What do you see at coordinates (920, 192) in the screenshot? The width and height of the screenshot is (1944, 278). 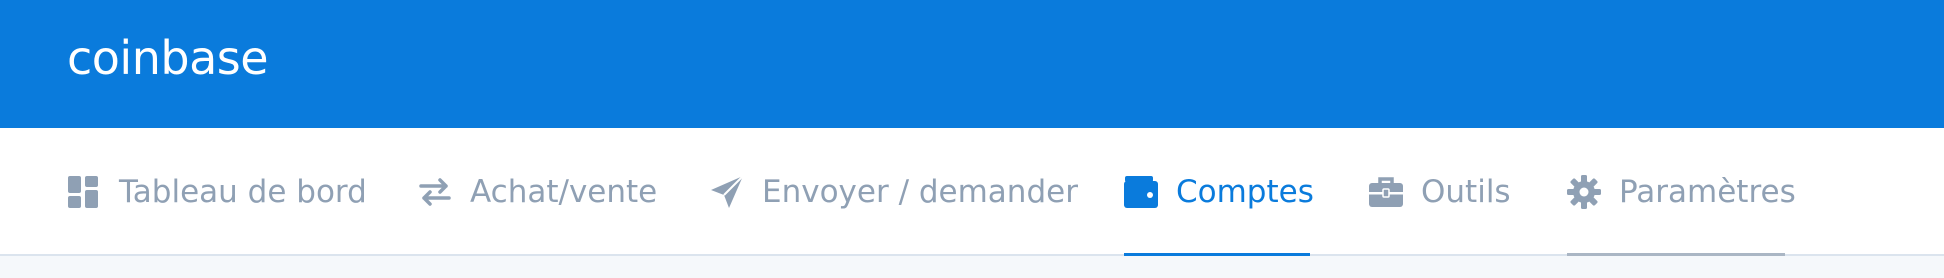 I see `tab-label: Envoyer / demander` at bounding box center [920, 192].